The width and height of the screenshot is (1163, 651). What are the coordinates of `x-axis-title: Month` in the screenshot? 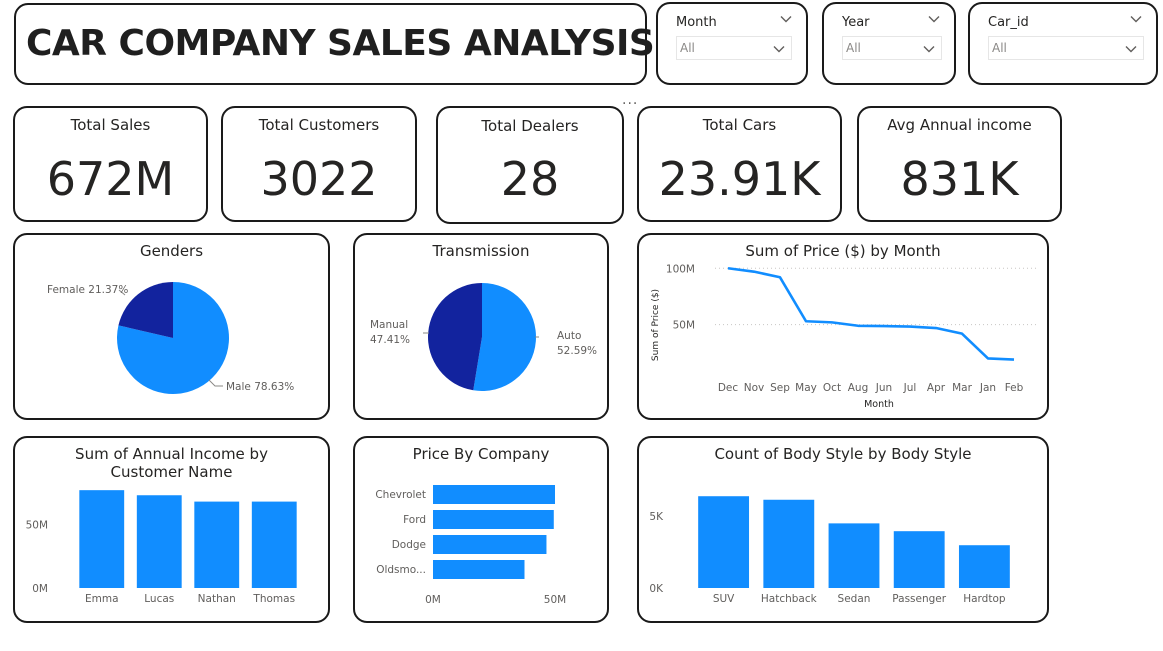 It's located at (879, 404).